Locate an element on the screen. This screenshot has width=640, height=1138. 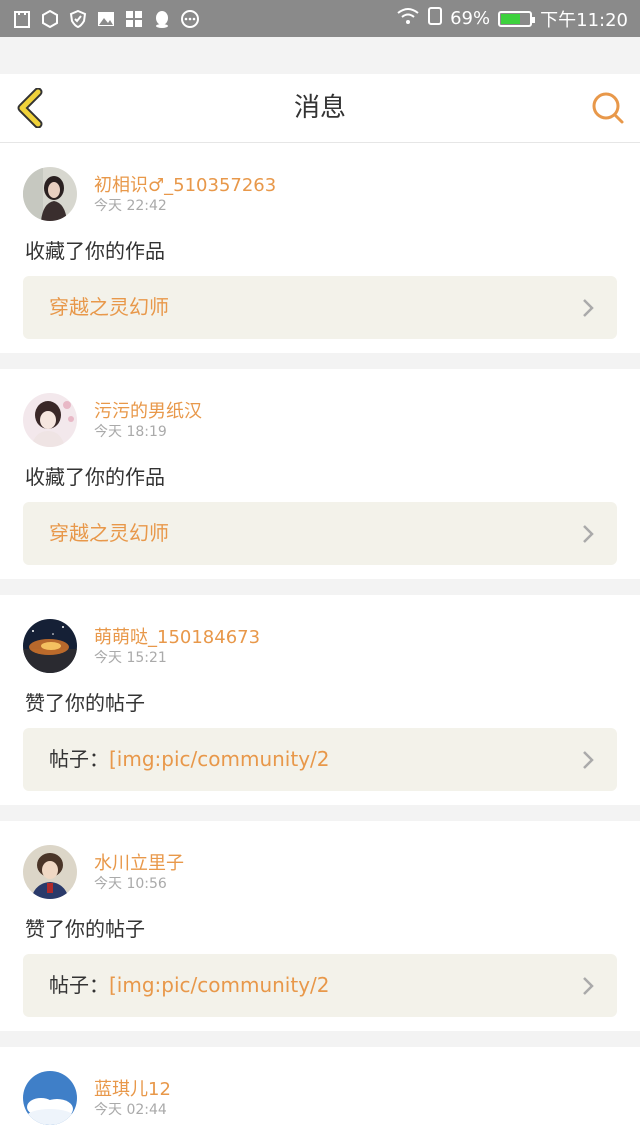
timestamp: 今天 10:56 is located at coordinates (130, 884).